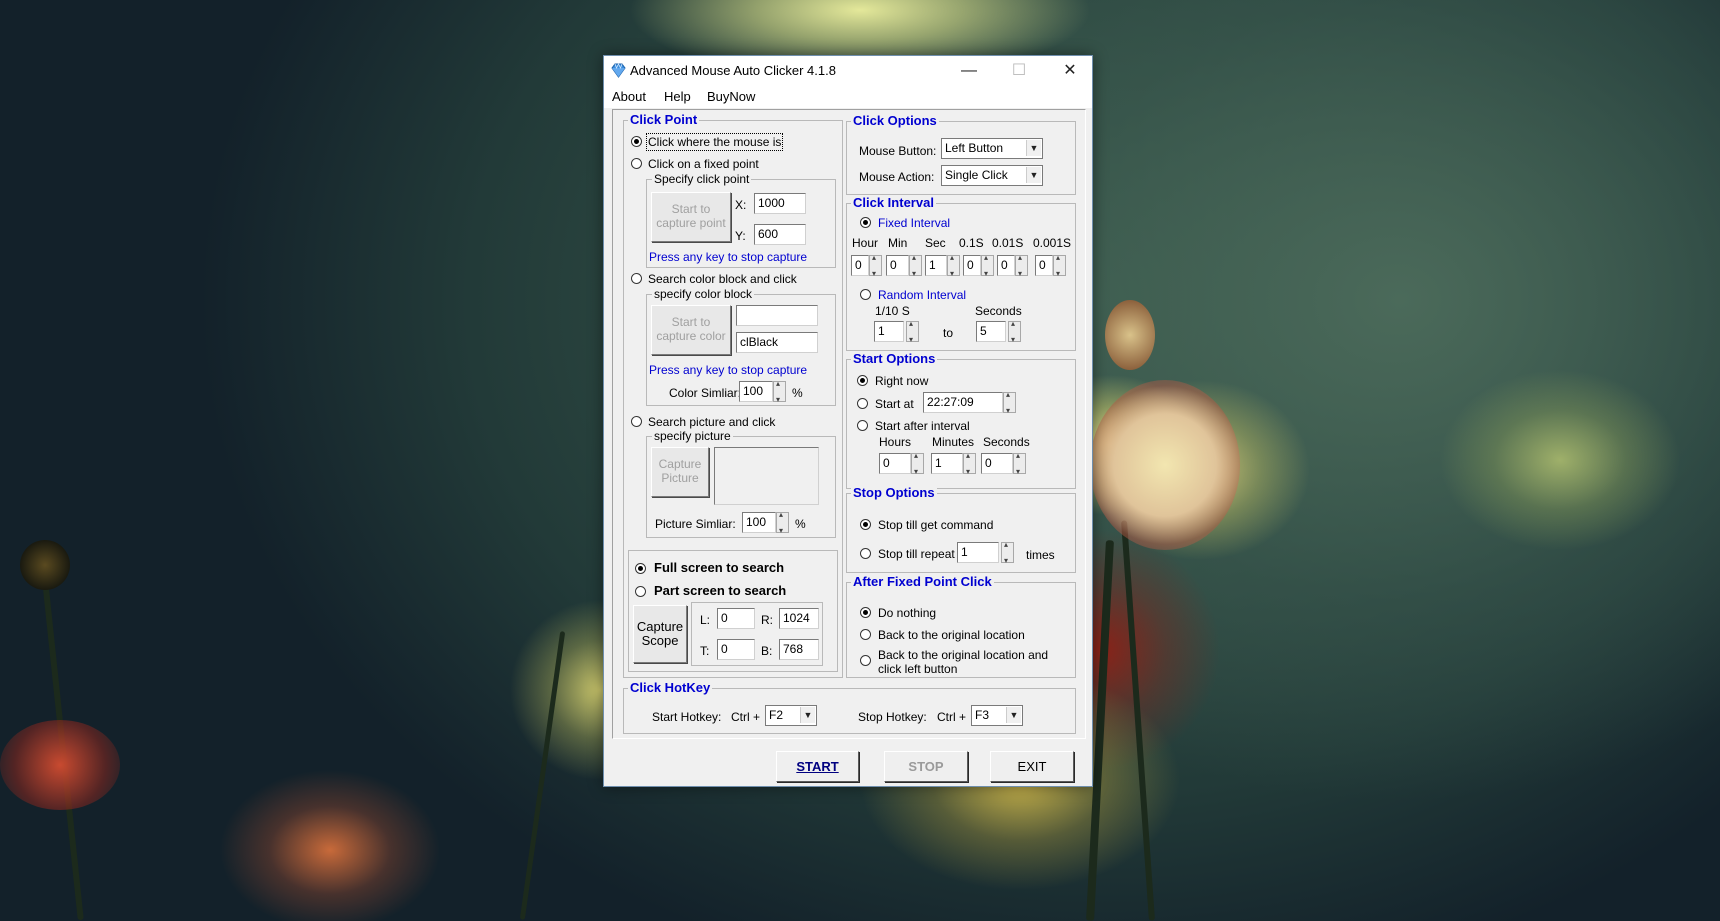 The width and height of the screenshot is (1720, 921). What do you see at coordinates (780, 234) in the screenshot?
I see `y-input: 600` at bounding box center [780, 234].